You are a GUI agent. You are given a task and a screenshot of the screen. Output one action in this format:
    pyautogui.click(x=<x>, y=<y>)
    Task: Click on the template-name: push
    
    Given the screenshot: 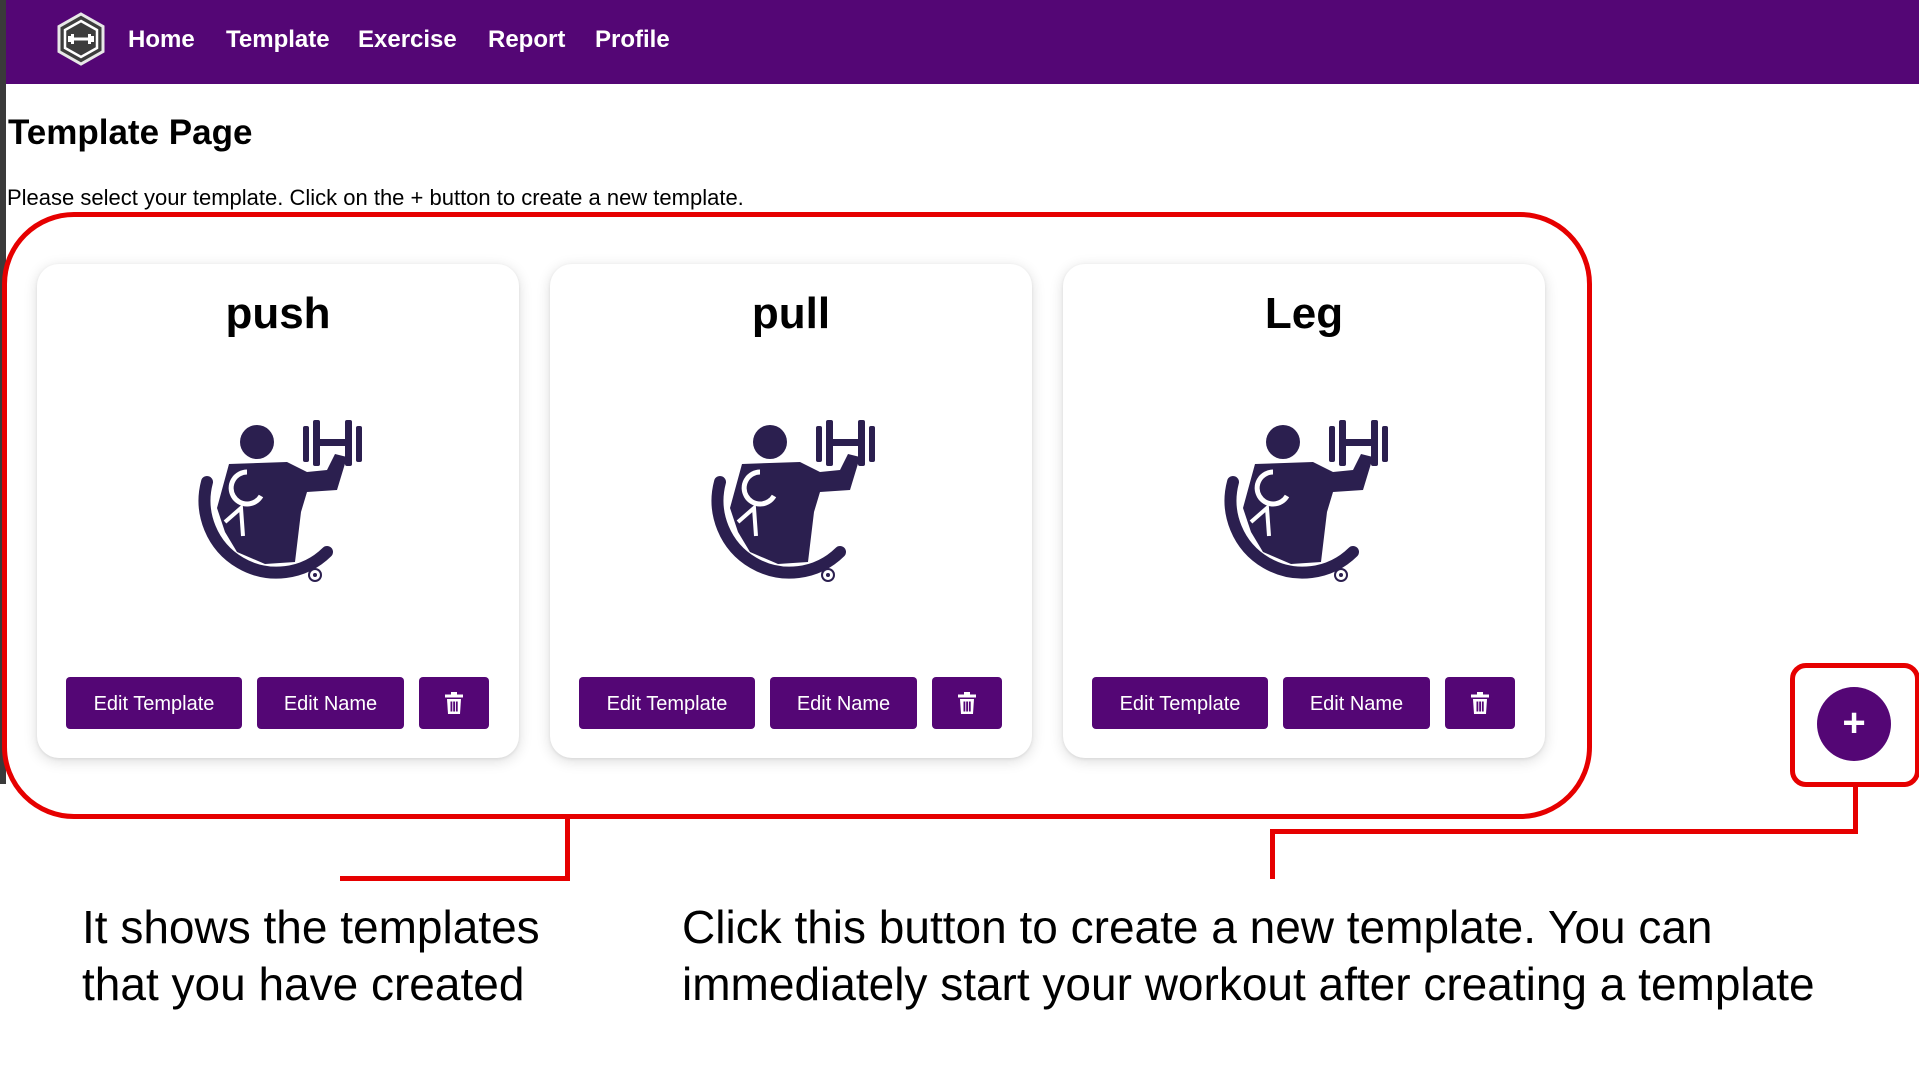 What is the action you would take?
    pyautogui.click(x=278, y=313)
    